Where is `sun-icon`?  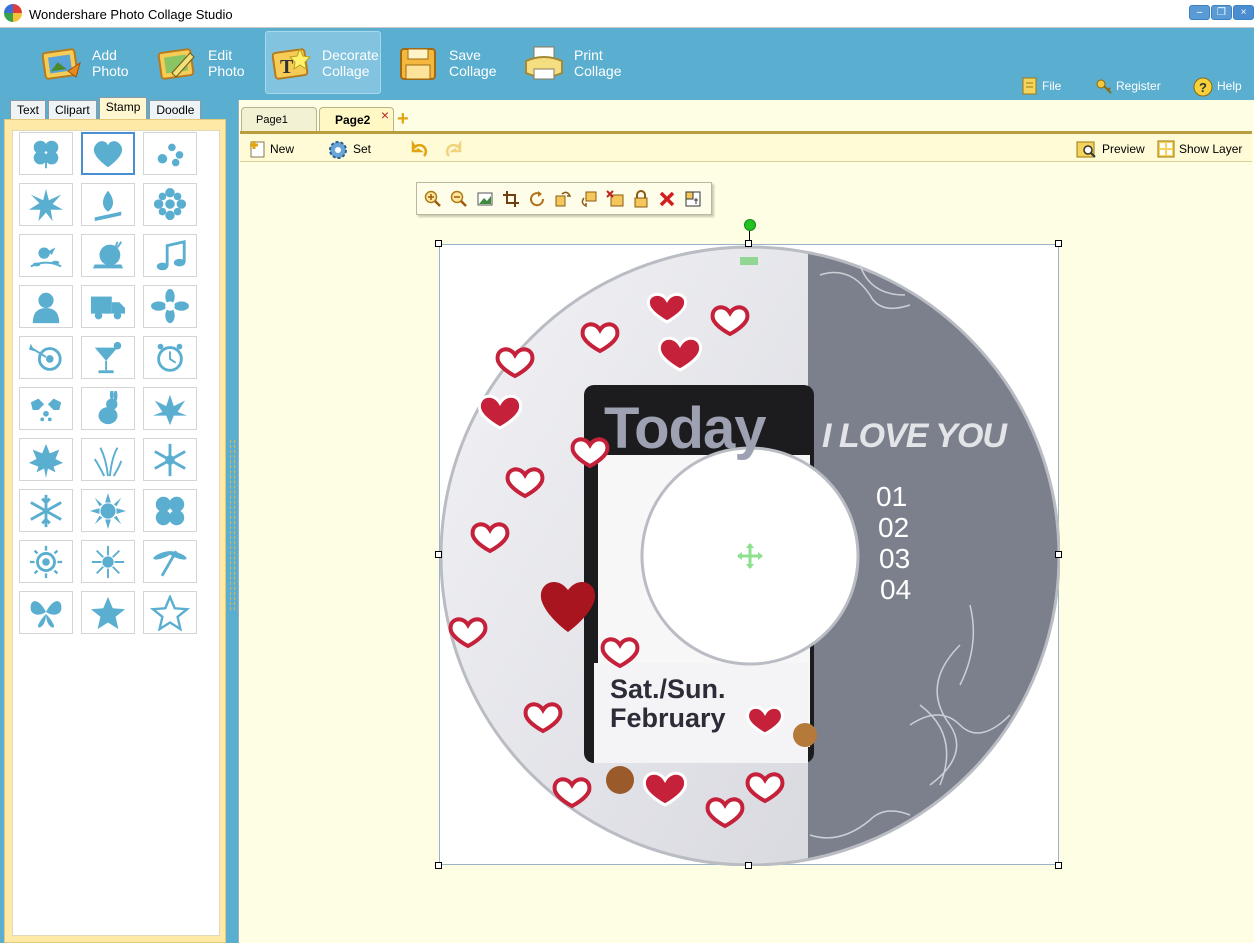 sun-icon is located at coordinates (108, 561).